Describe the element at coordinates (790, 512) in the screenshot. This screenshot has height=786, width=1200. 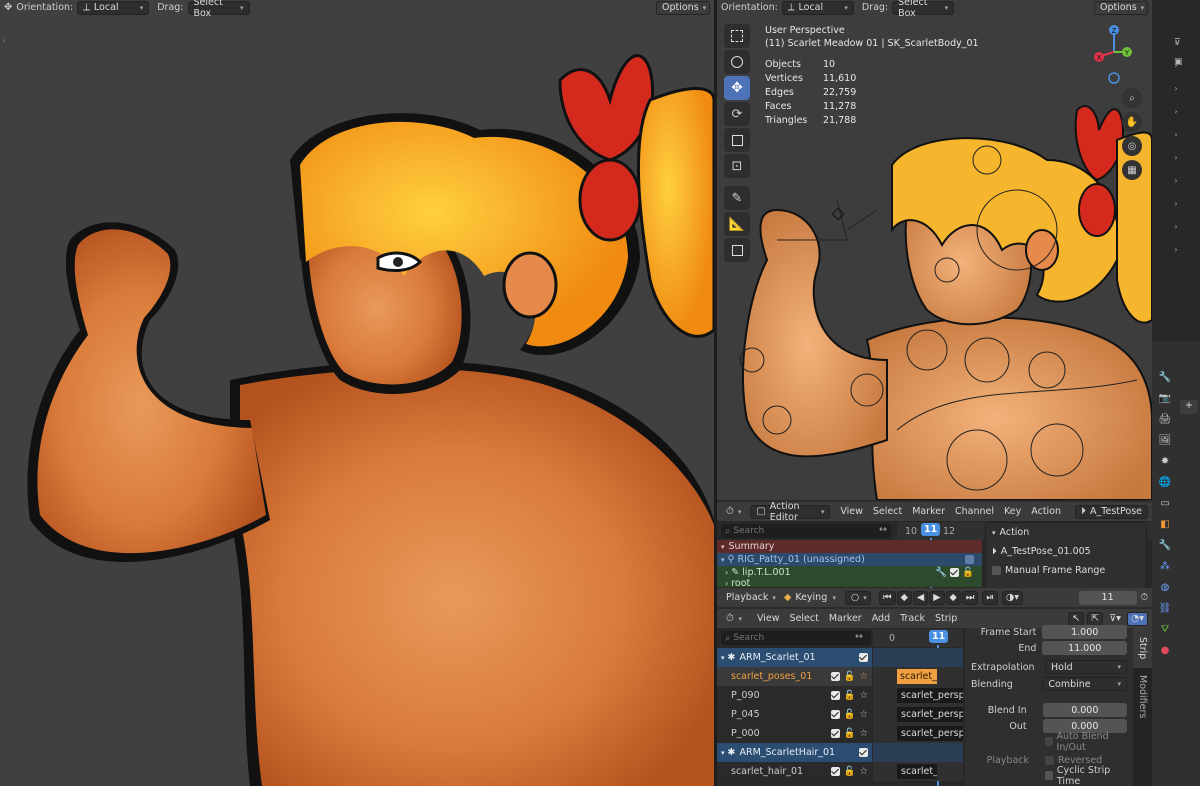
I see `mode-dropdown: ▢ Action Editor ▾` at that location.